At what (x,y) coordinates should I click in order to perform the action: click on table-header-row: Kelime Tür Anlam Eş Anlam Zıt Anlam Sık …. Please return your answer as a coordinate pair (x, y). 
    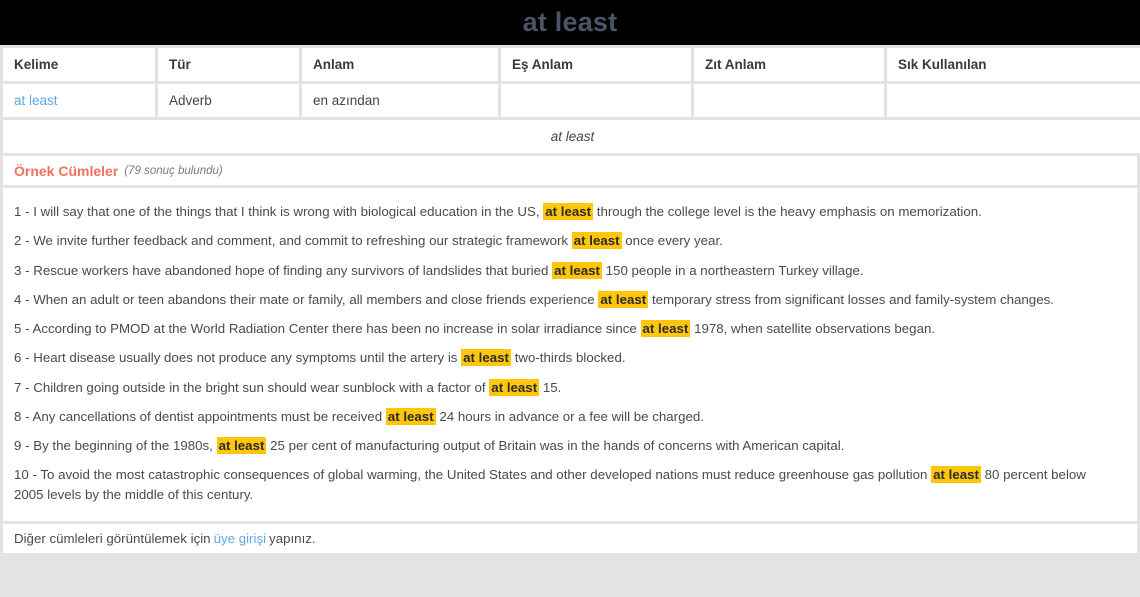
    Looking at the image, I should click on (571, 64).